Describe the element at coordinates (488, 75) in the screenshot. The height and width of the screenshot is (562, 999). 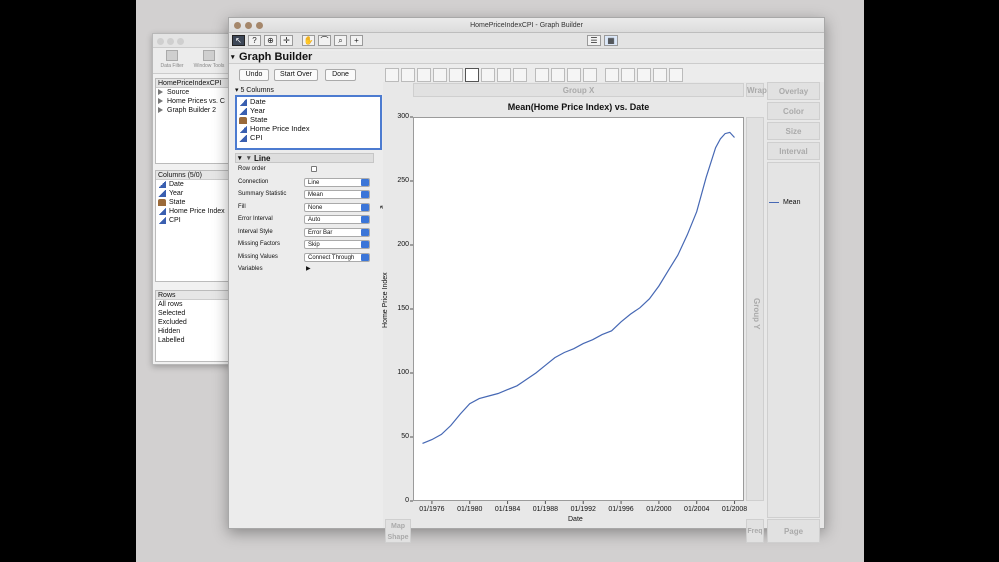
I see `bar-icon` at that location.